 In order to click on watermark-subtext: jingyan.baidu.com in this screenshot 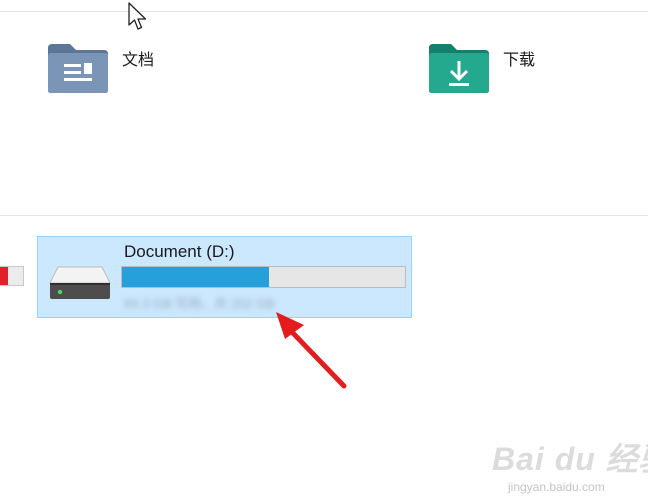, I will do `click(556, 487)`.